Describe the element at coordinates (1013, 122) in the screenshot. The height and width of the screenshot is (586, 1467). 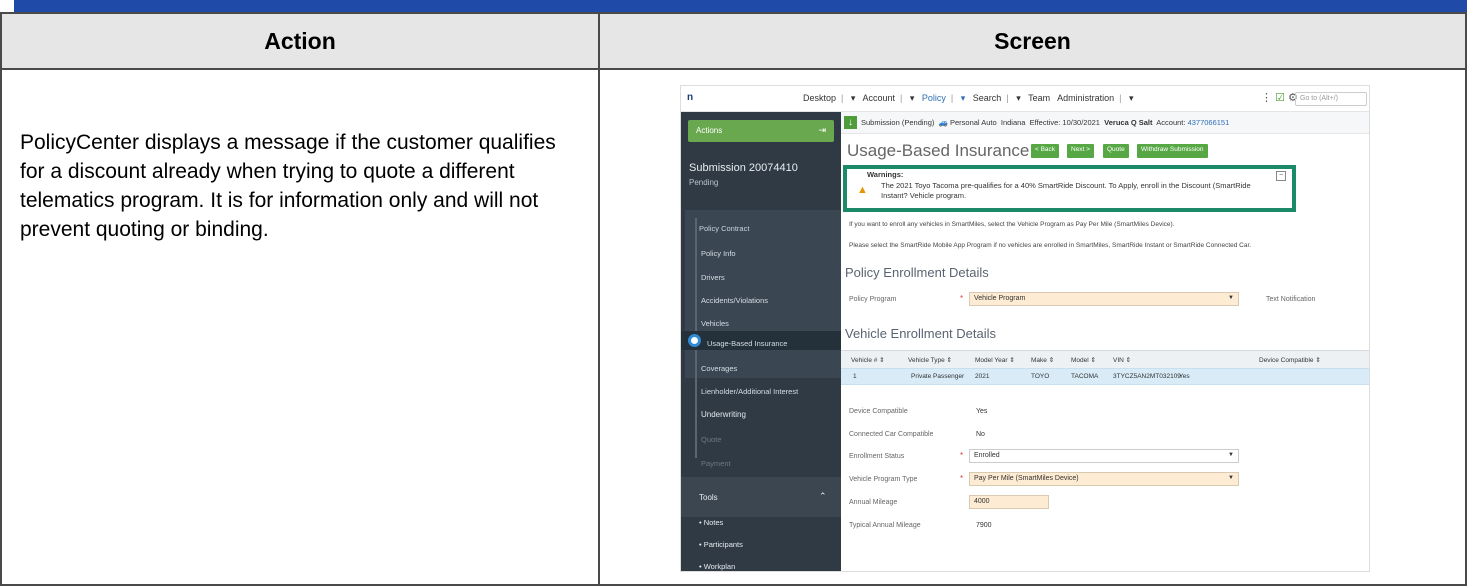
I see `job-state: Indiana` at that location.